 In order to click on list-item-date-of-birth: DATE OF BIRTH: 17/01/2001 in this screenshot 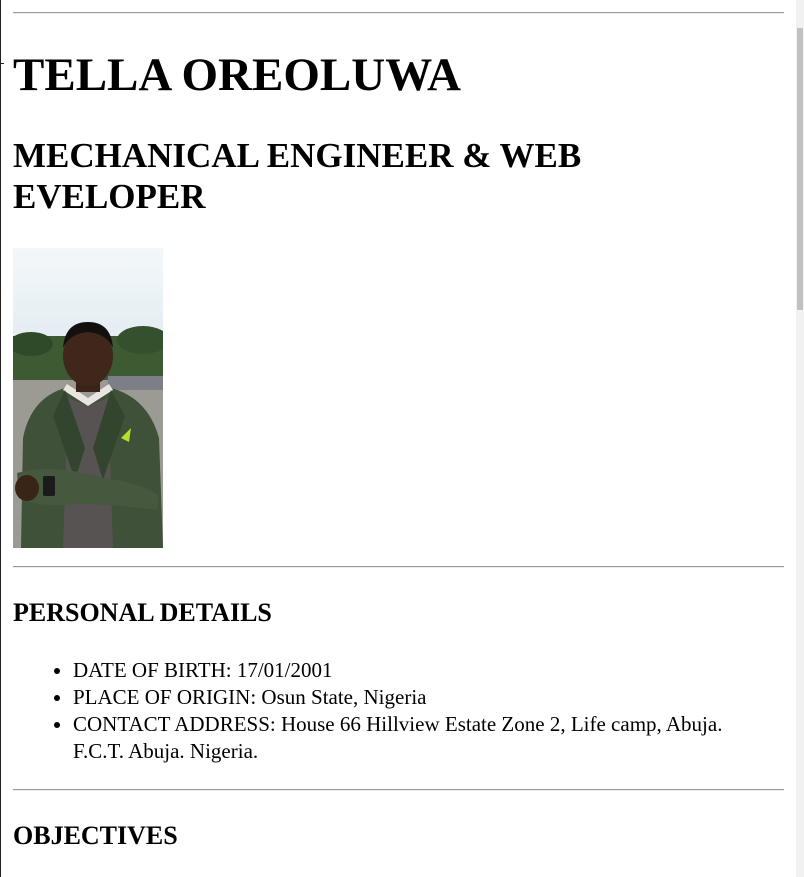, I will do `click(423, 670)`.